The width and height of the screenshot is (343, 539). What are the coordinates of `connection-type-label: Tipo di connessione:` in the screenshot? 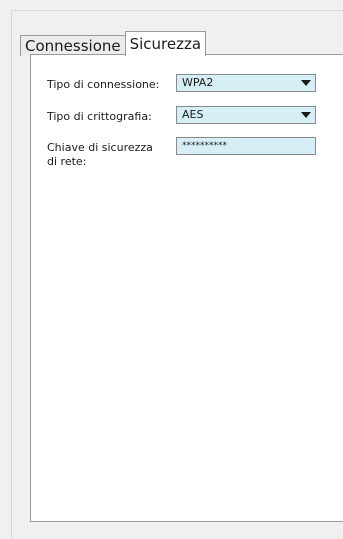 It's located at (103, 84).